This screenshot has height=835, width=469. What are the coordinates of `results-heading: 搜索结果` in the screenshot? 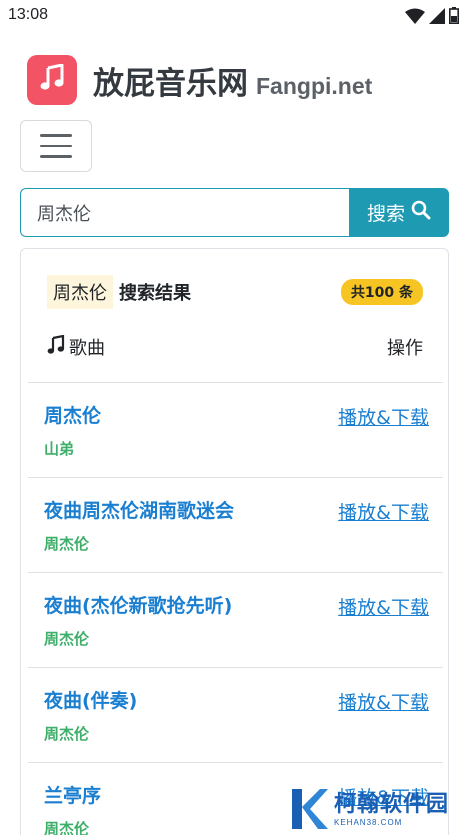 It's located at (155, 293).